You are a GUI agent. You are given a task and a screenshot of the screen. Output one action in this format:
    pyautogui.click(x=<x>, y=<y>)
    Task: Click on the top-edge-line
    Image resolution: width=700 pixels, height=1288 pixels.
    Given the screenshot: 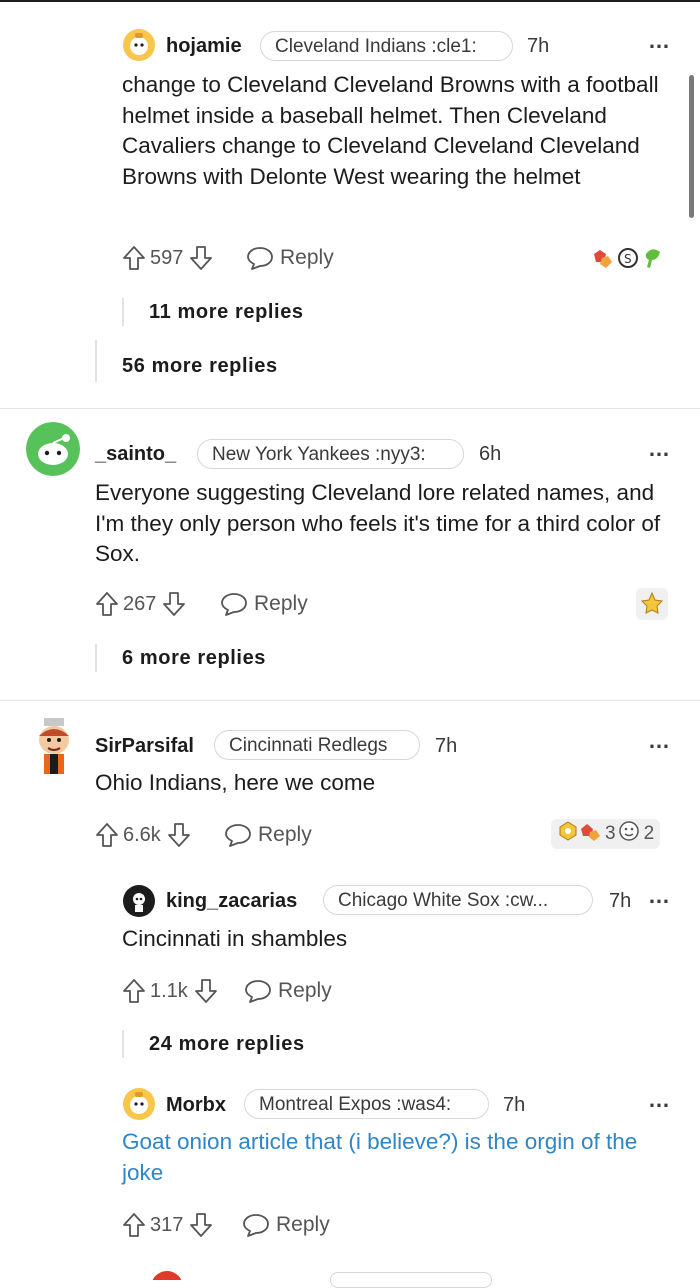 What is the action you would take?
    pyautogui.click(x=350, y=1)
    